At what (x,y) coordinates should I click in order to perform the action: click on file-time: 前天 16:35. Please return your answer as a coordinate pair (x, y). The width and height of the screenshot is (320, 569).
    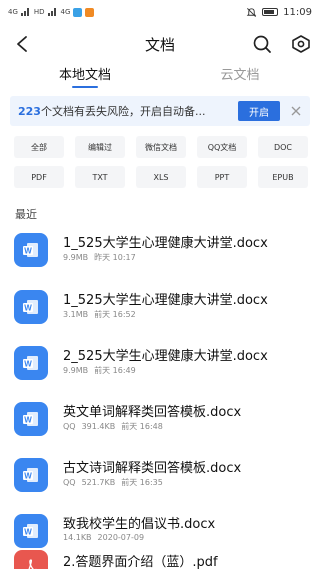
    Looking at the image, I should click on (142, 482).